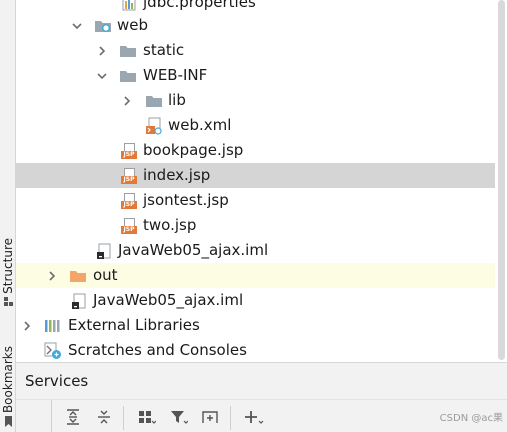  I want to click on collapse-all-icon, so click(104, 417).